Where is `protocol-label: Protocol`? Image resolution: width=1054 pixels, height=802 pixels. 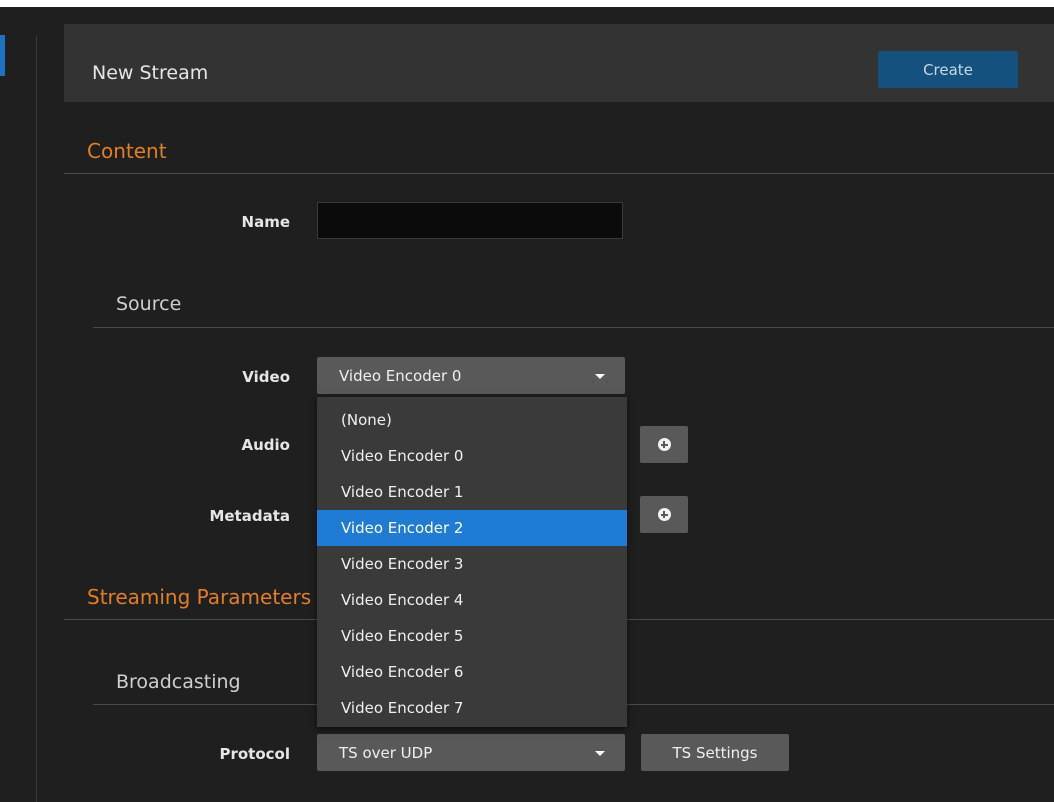
protocol-label: Protocol is located at coordinates (254, 754).